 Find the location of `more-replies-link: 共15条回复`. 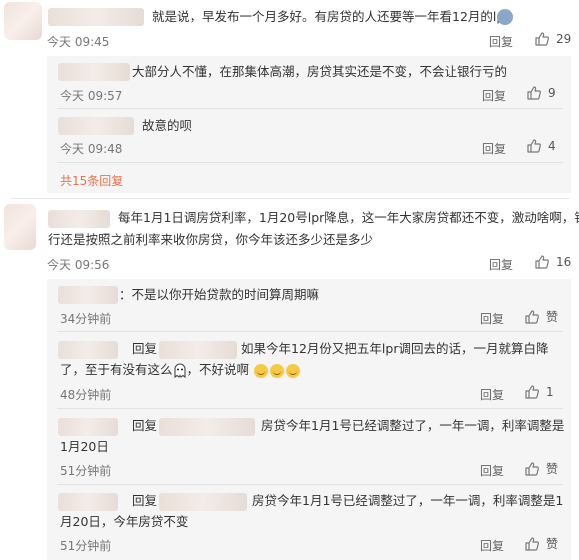

more-replies-link: 共15条回复 is located at coordinates (91, 180).